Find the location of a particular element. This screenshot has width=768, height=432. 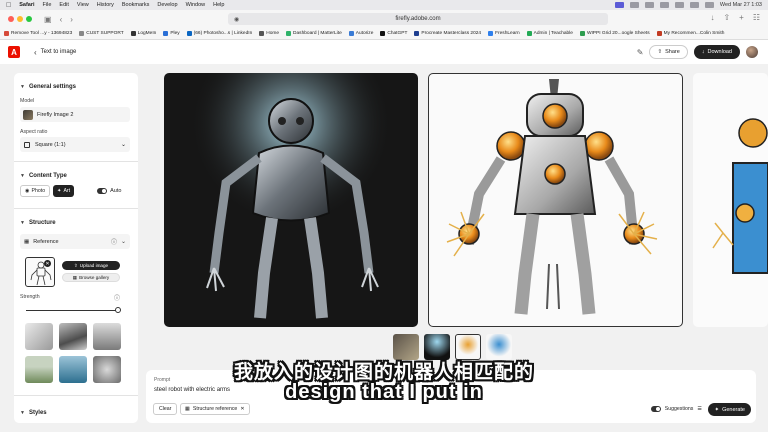

camera-icon is located at coordinates (634, 5).